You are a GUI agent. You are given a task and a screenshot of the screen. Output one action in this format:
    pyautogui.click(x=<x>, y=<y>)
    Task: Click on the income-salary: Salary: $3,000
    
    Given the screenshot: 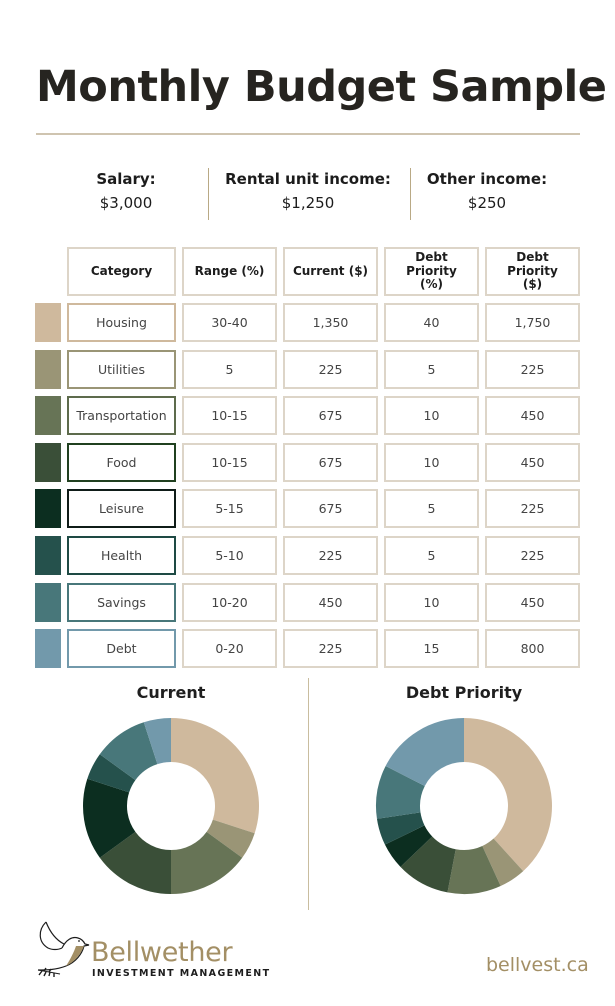 What is the action you would take?
    pyautogui.click(x=126, y=191)
    